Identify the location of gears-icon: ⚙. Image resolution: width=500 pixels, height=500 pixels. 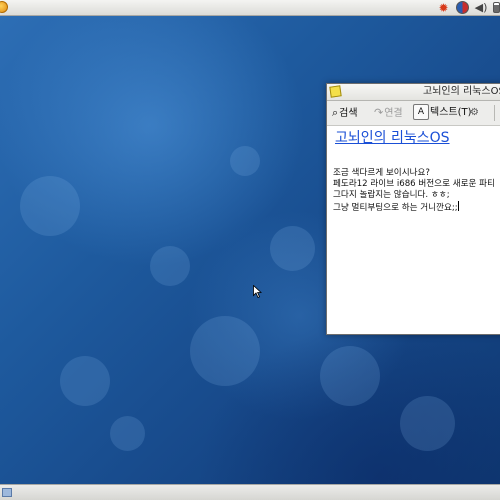
(474, 113).